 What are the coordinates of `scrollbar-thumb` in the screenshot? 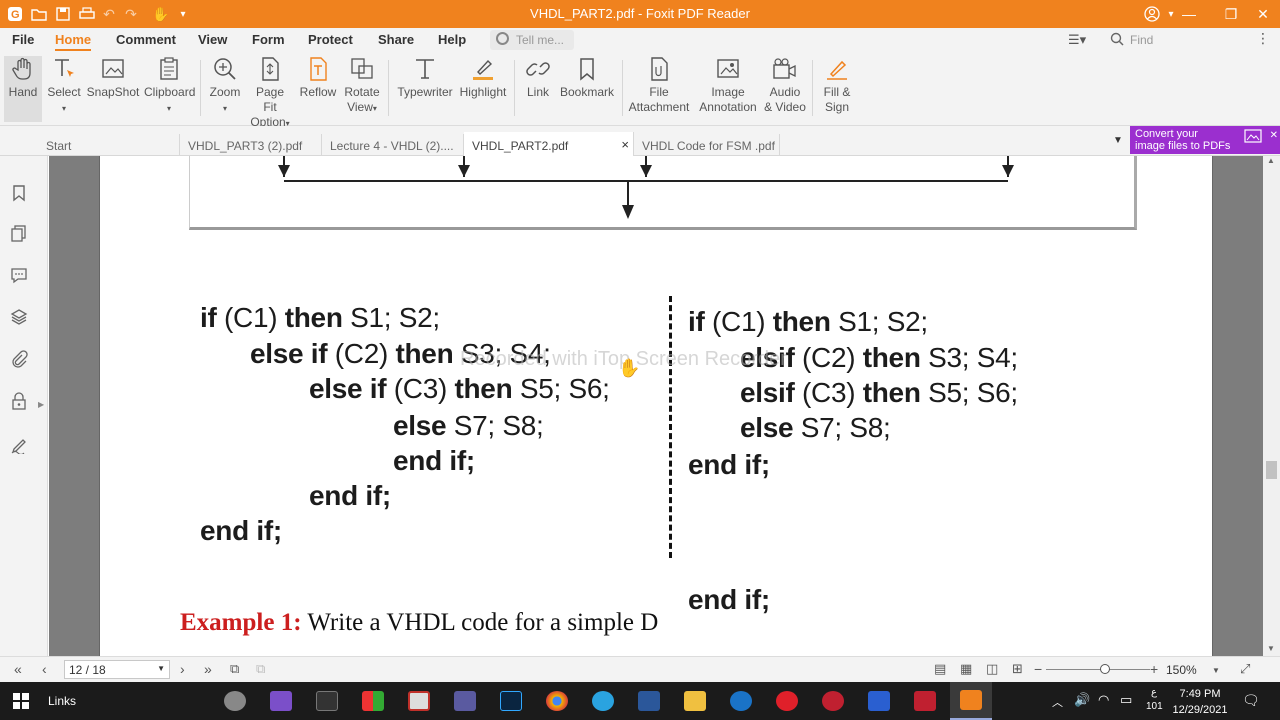 It's located at (1271, 470).